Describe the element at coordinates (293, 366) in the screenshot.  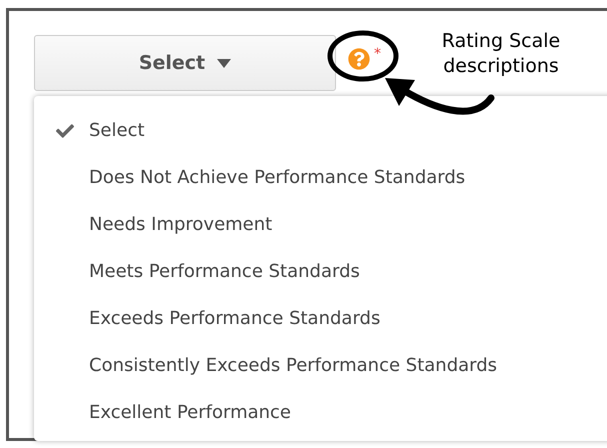
I see `menu-item-label: Consistently Exceeds Performance Standards` at that location.